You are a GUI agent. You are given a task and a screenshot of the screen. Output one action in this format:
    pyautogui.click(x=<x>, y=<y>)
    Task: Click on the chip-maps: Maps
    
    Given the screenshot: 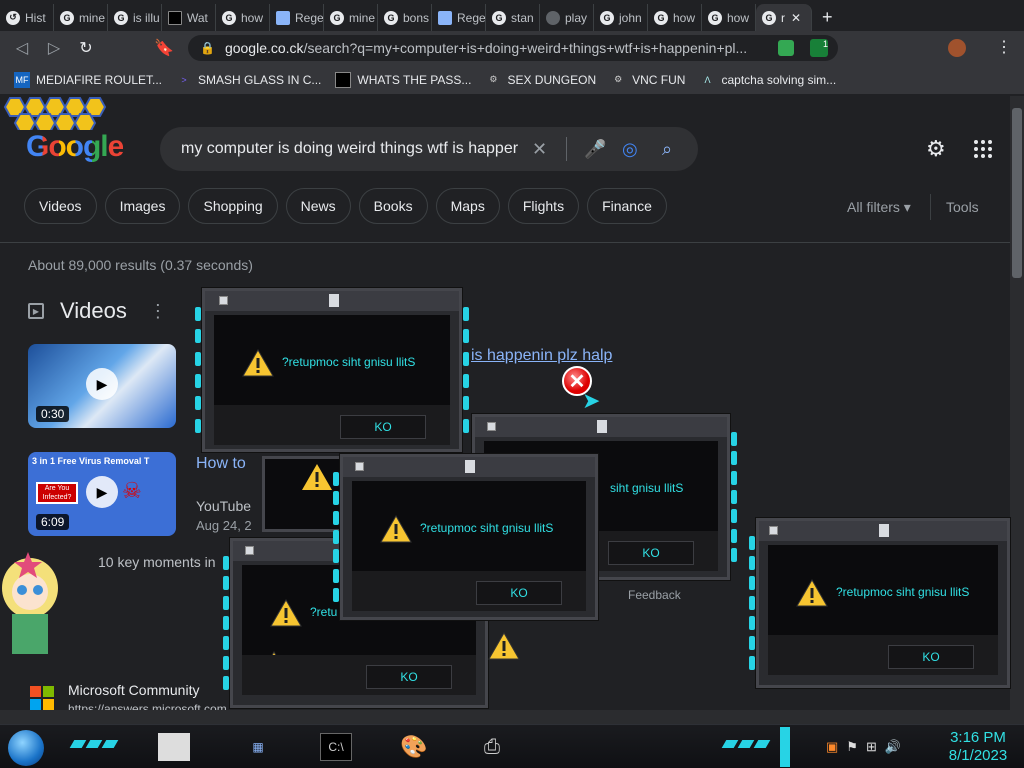 What is the action you would take?
    pyautogui.click(x=467, y=206)
    